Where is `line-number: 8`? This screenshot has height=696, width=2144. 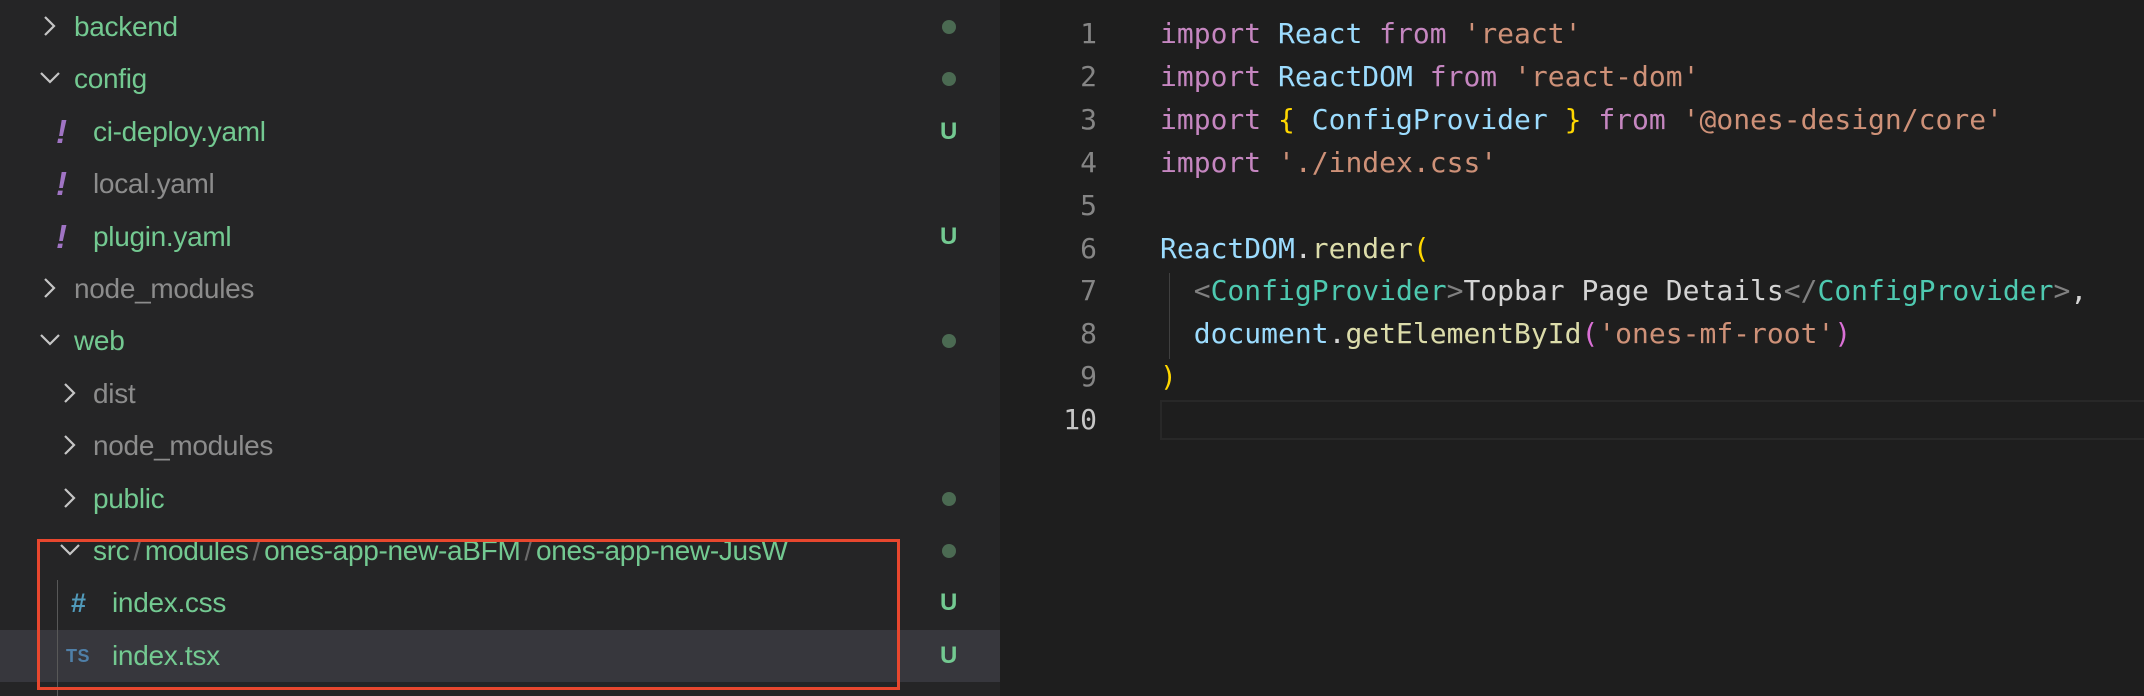 line-number: 8 is located at coordinates (1088, 334).